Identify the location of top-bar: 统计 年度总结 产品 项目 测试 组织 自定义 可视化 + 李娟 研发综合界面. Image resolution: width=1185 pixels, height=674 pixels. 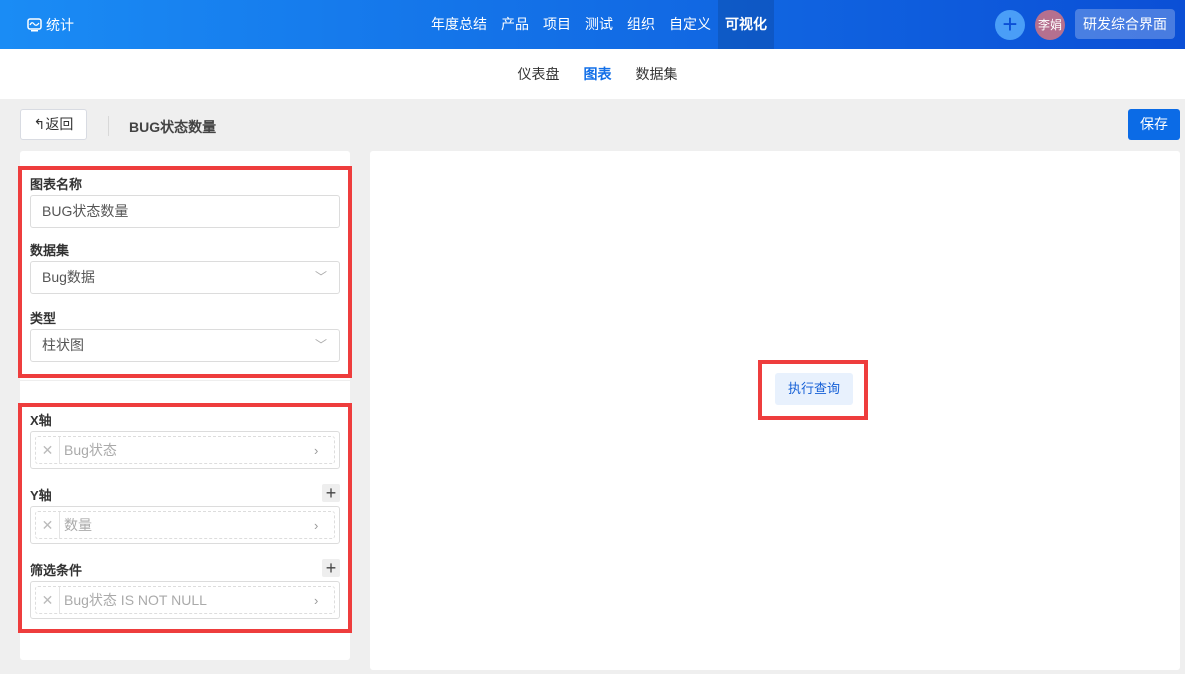
(592, 24).